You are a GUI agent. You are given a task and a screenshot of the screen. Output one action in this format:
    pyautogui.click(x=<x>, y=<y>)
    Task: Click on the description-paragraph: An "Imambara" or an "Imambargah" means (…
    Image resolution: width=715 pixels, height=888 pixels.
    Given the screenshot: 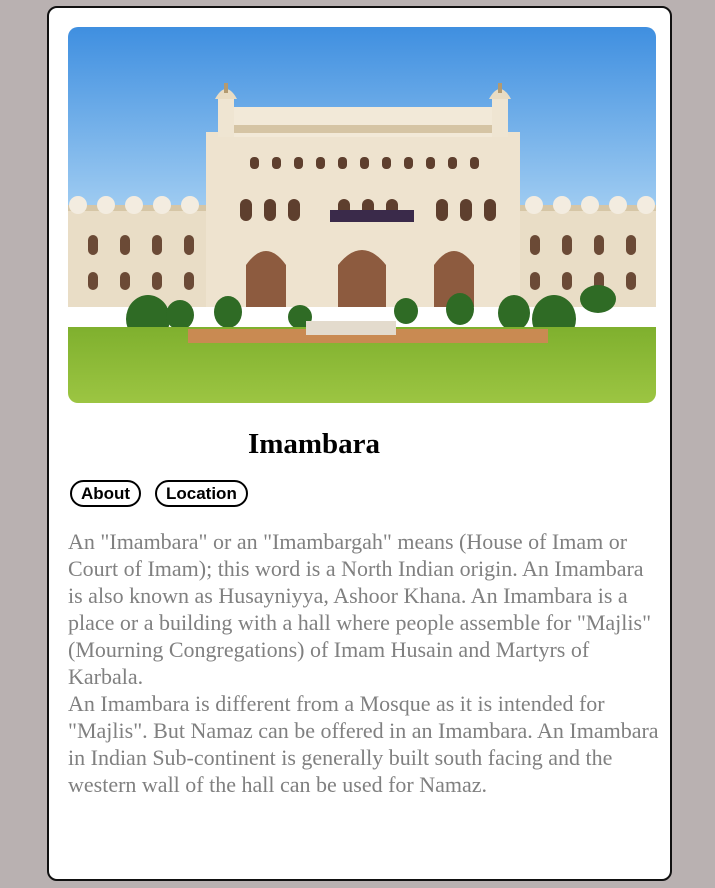 What is the action you would take?
    pyautogui.click(x=360, y=609)
    